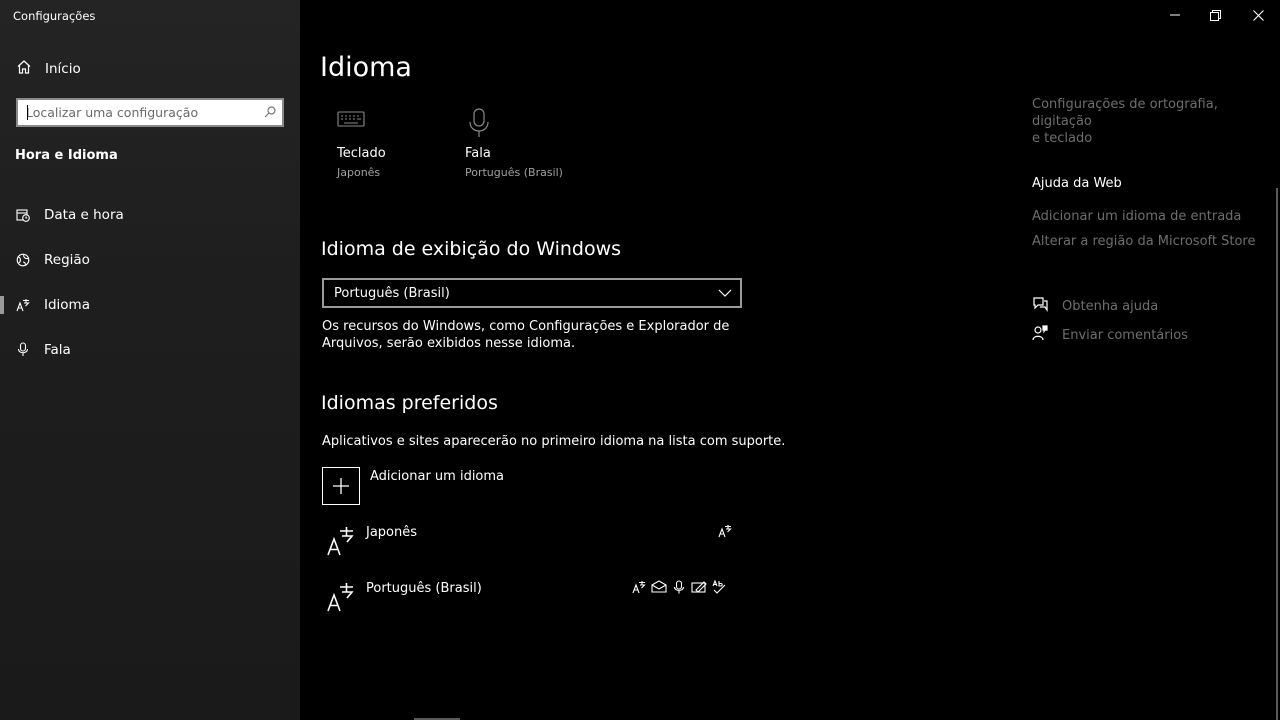 The width and height of the screenshot is (1280, 720). I want to click on text-caret, so click(27, 112).